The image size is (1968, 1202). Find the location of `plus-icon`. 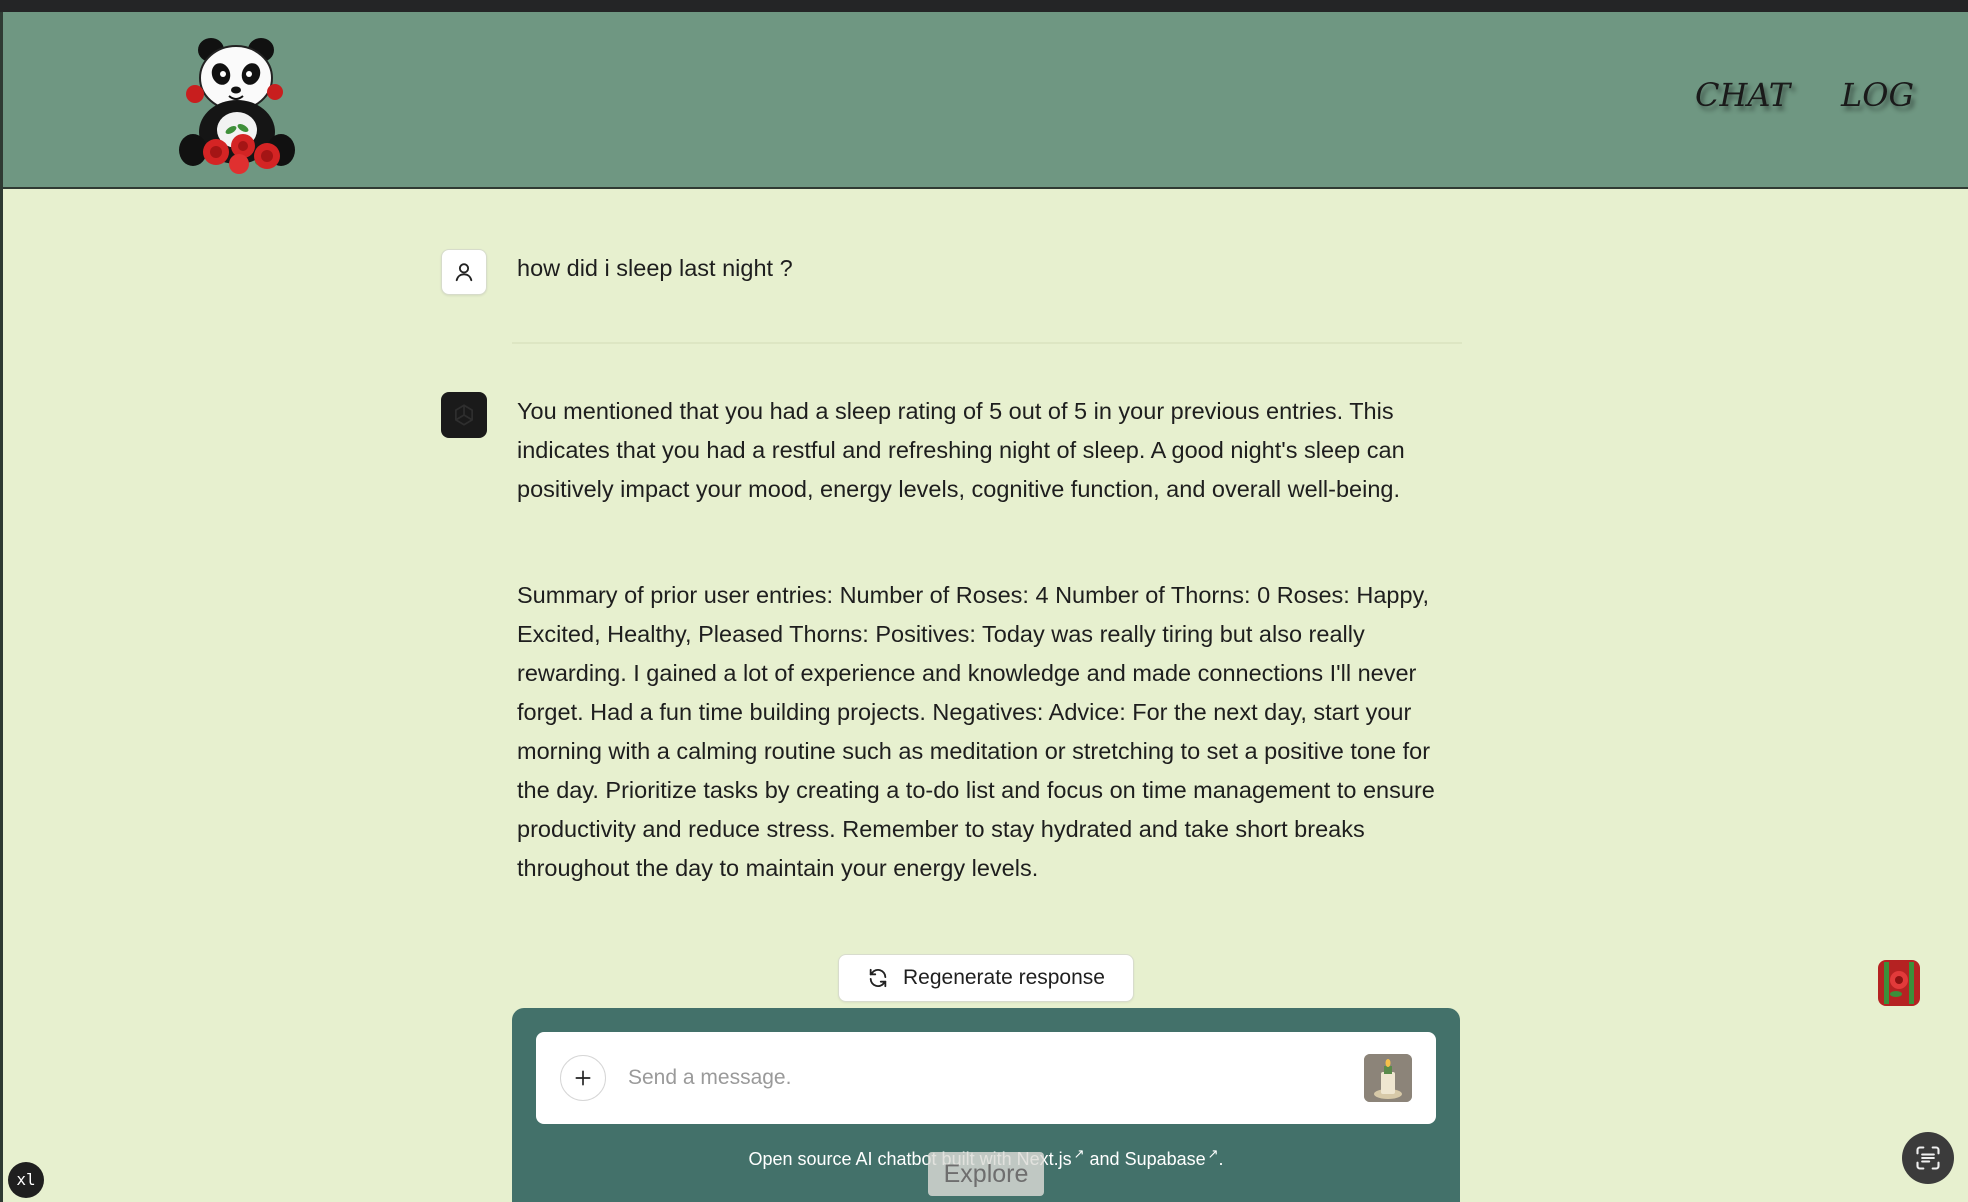

plus-icon is located at coordinates (583, 1078).